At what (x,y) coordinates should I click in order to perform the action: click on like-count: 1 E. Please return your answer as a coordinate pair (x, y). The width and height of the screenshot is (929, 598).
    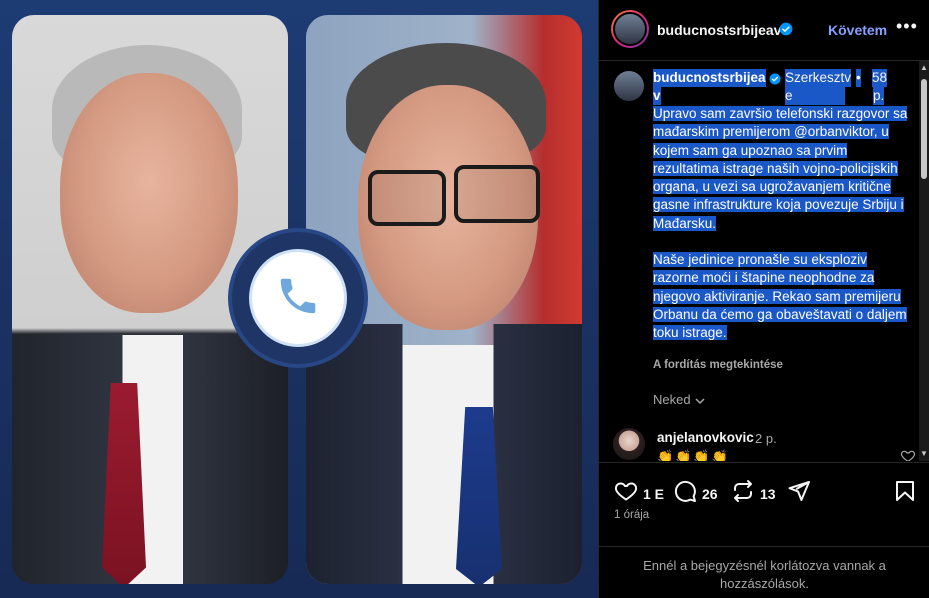
    Looking at the image, I should click on (654, 493).